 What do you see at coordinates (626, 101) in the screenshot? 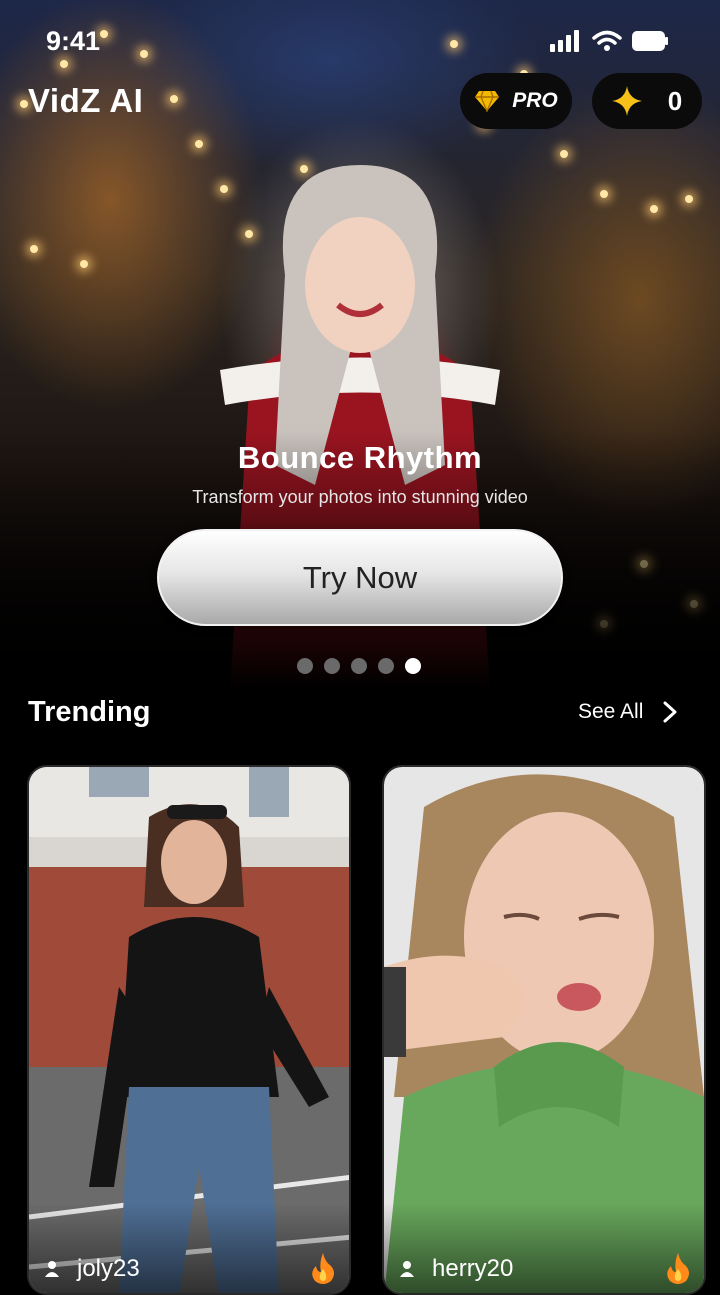
I see `sparkle-icon` at bounding box center [626, 101].